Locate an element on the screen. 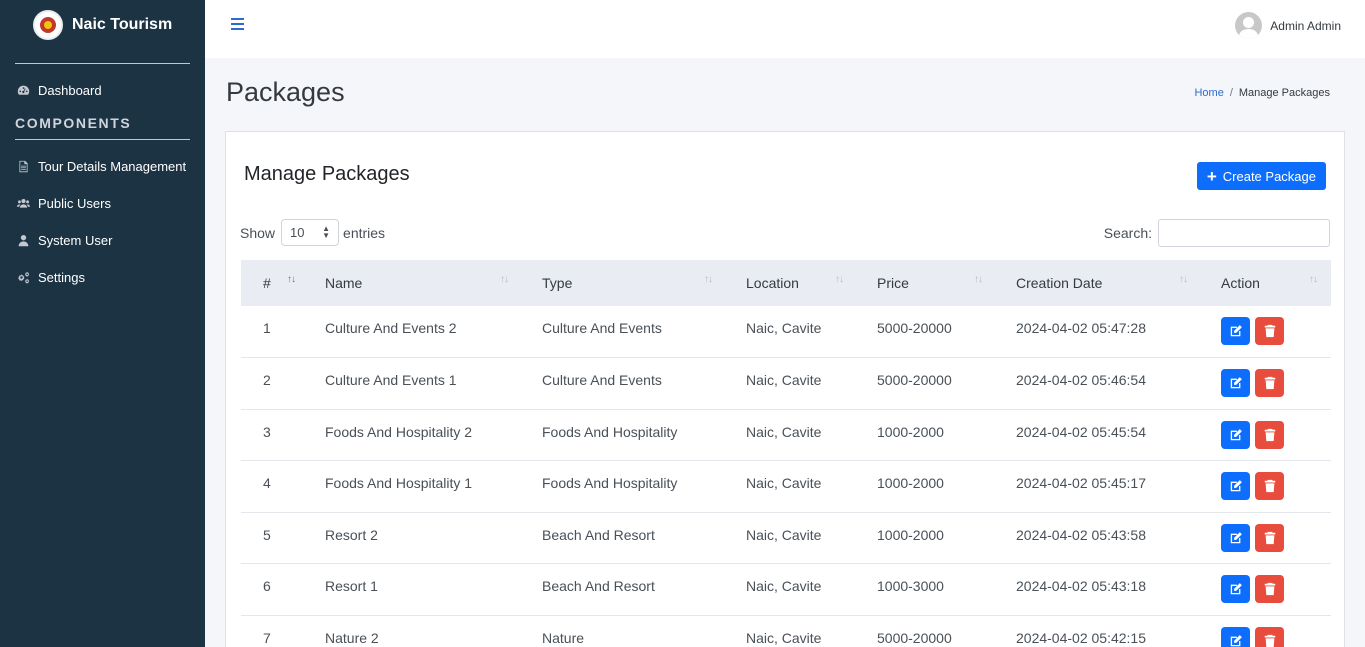 This screenshot has height=647, width=1365. sidebar-item-public-users: Public Users is located at coordinates (102, 203).